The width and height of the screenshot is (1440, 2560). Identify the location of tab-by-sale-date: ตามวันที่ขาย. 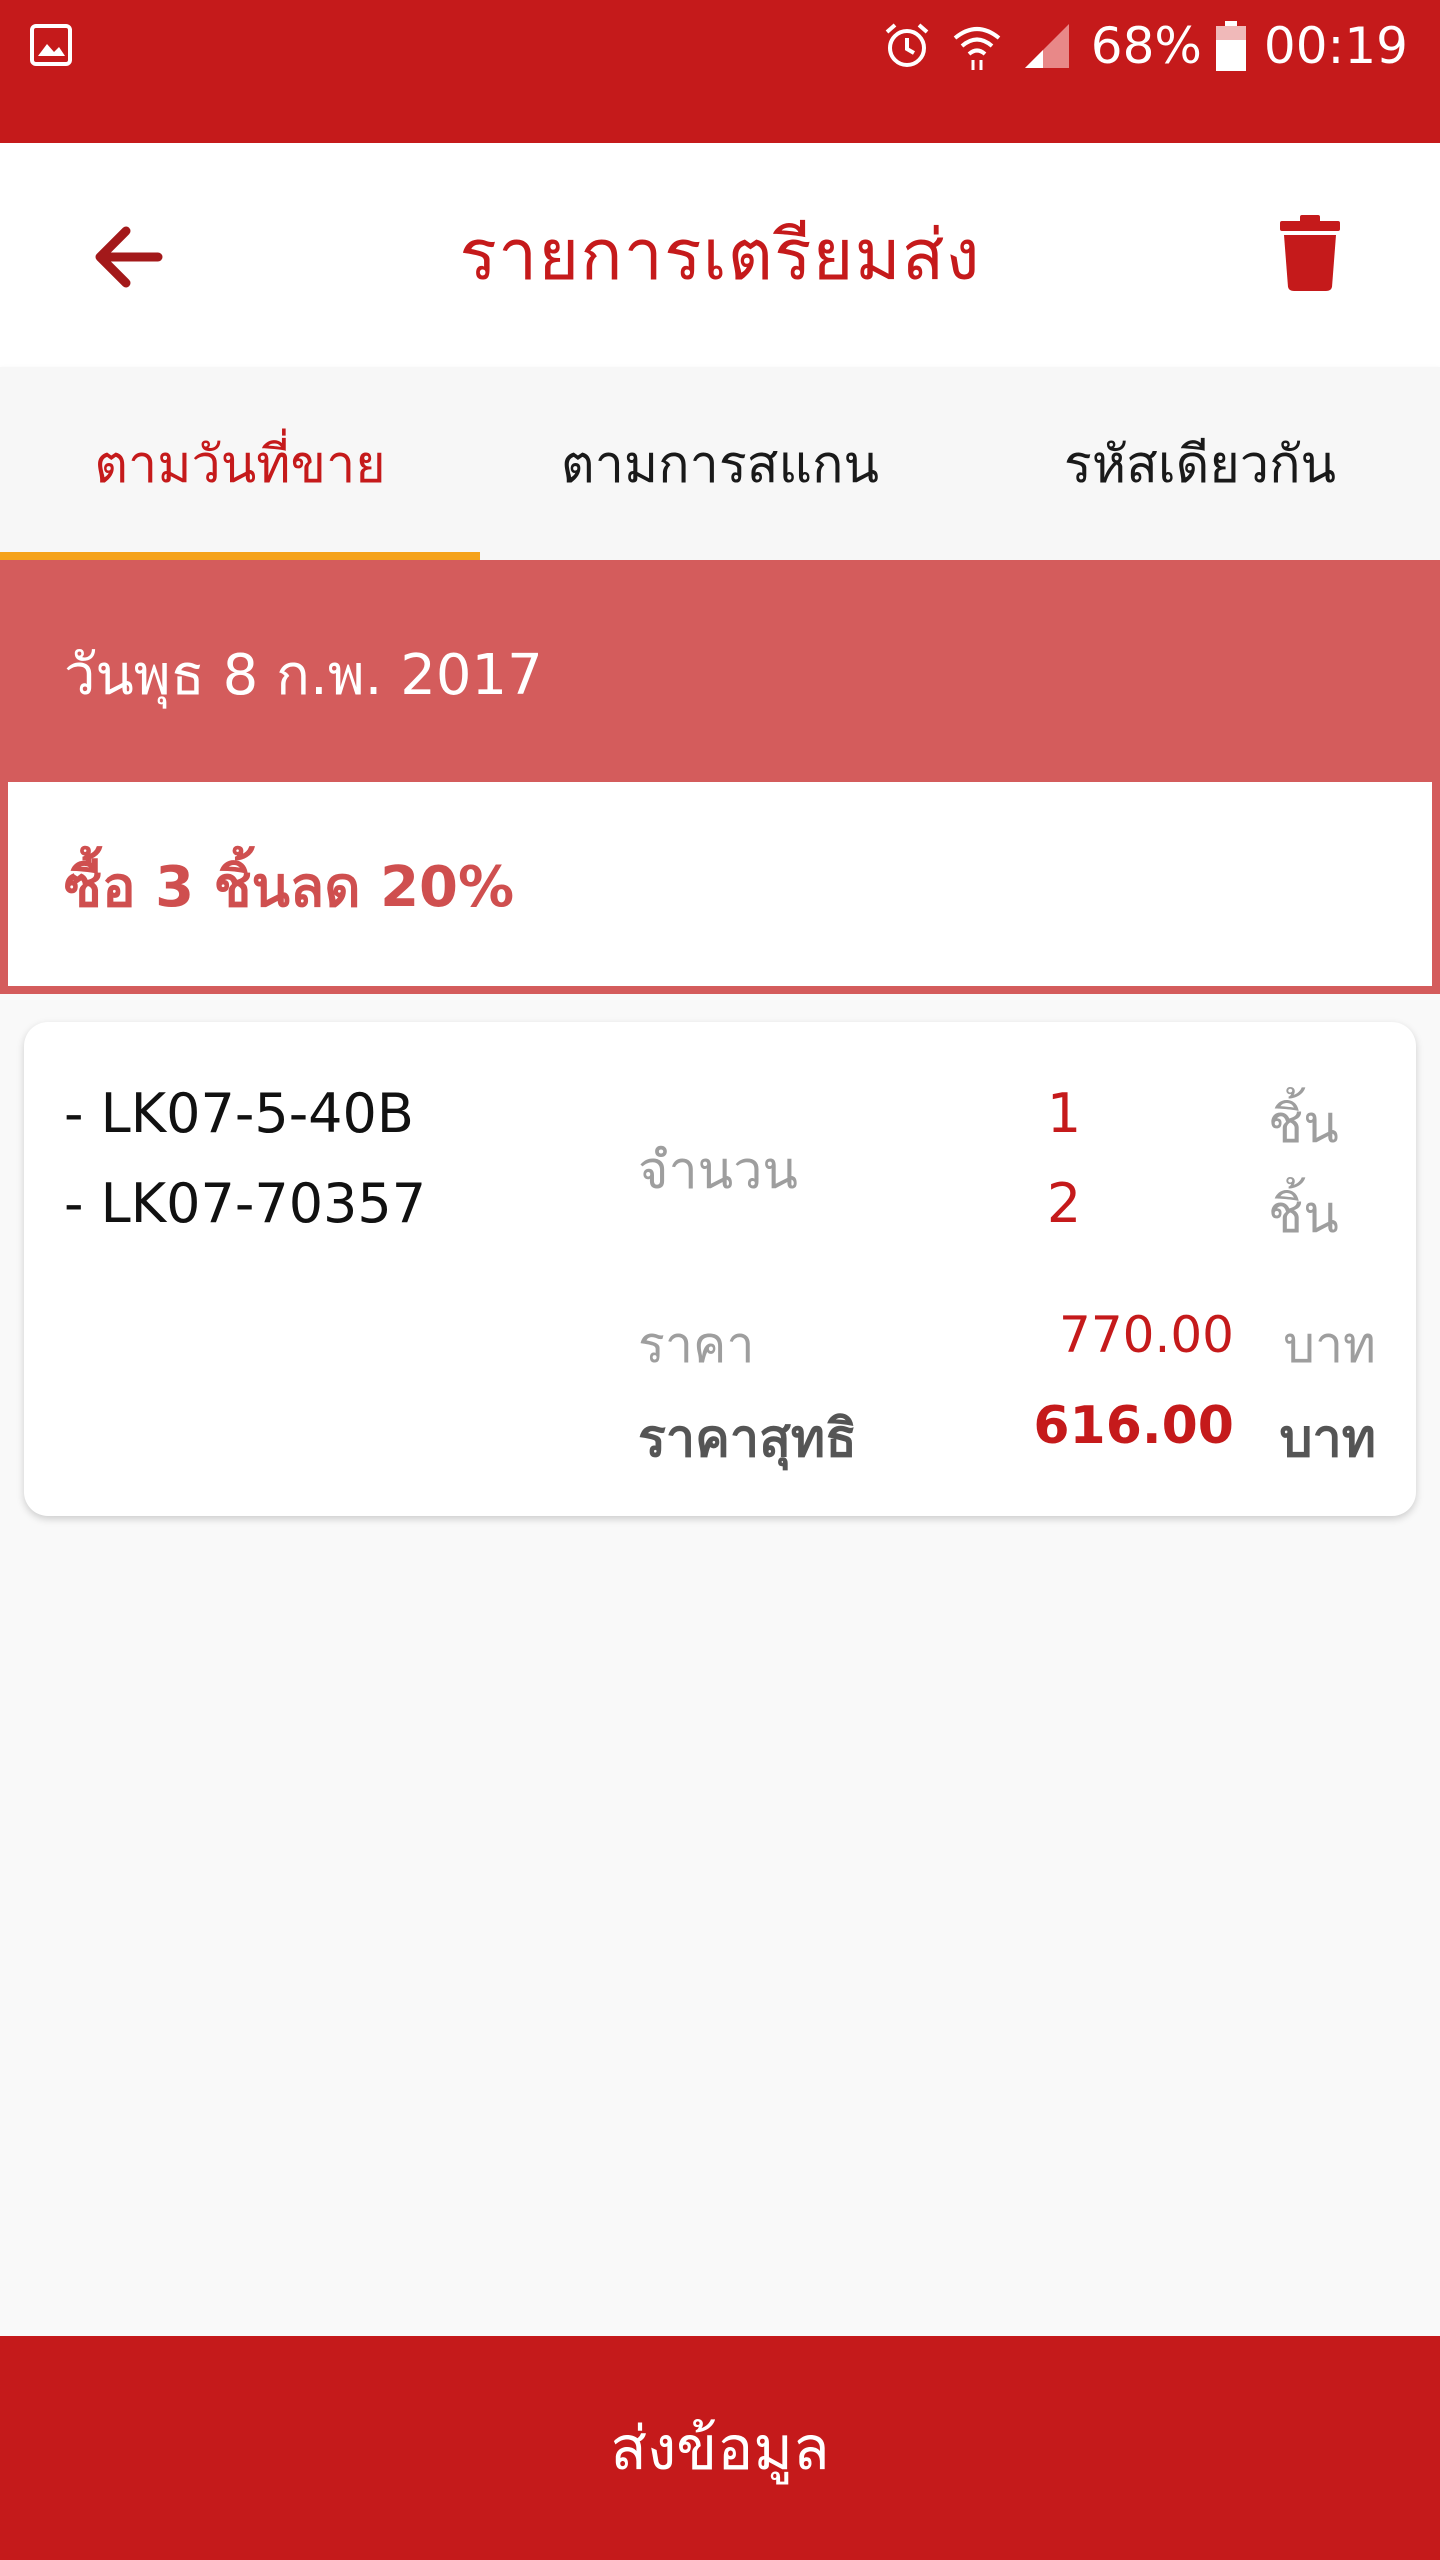
(240, 463).